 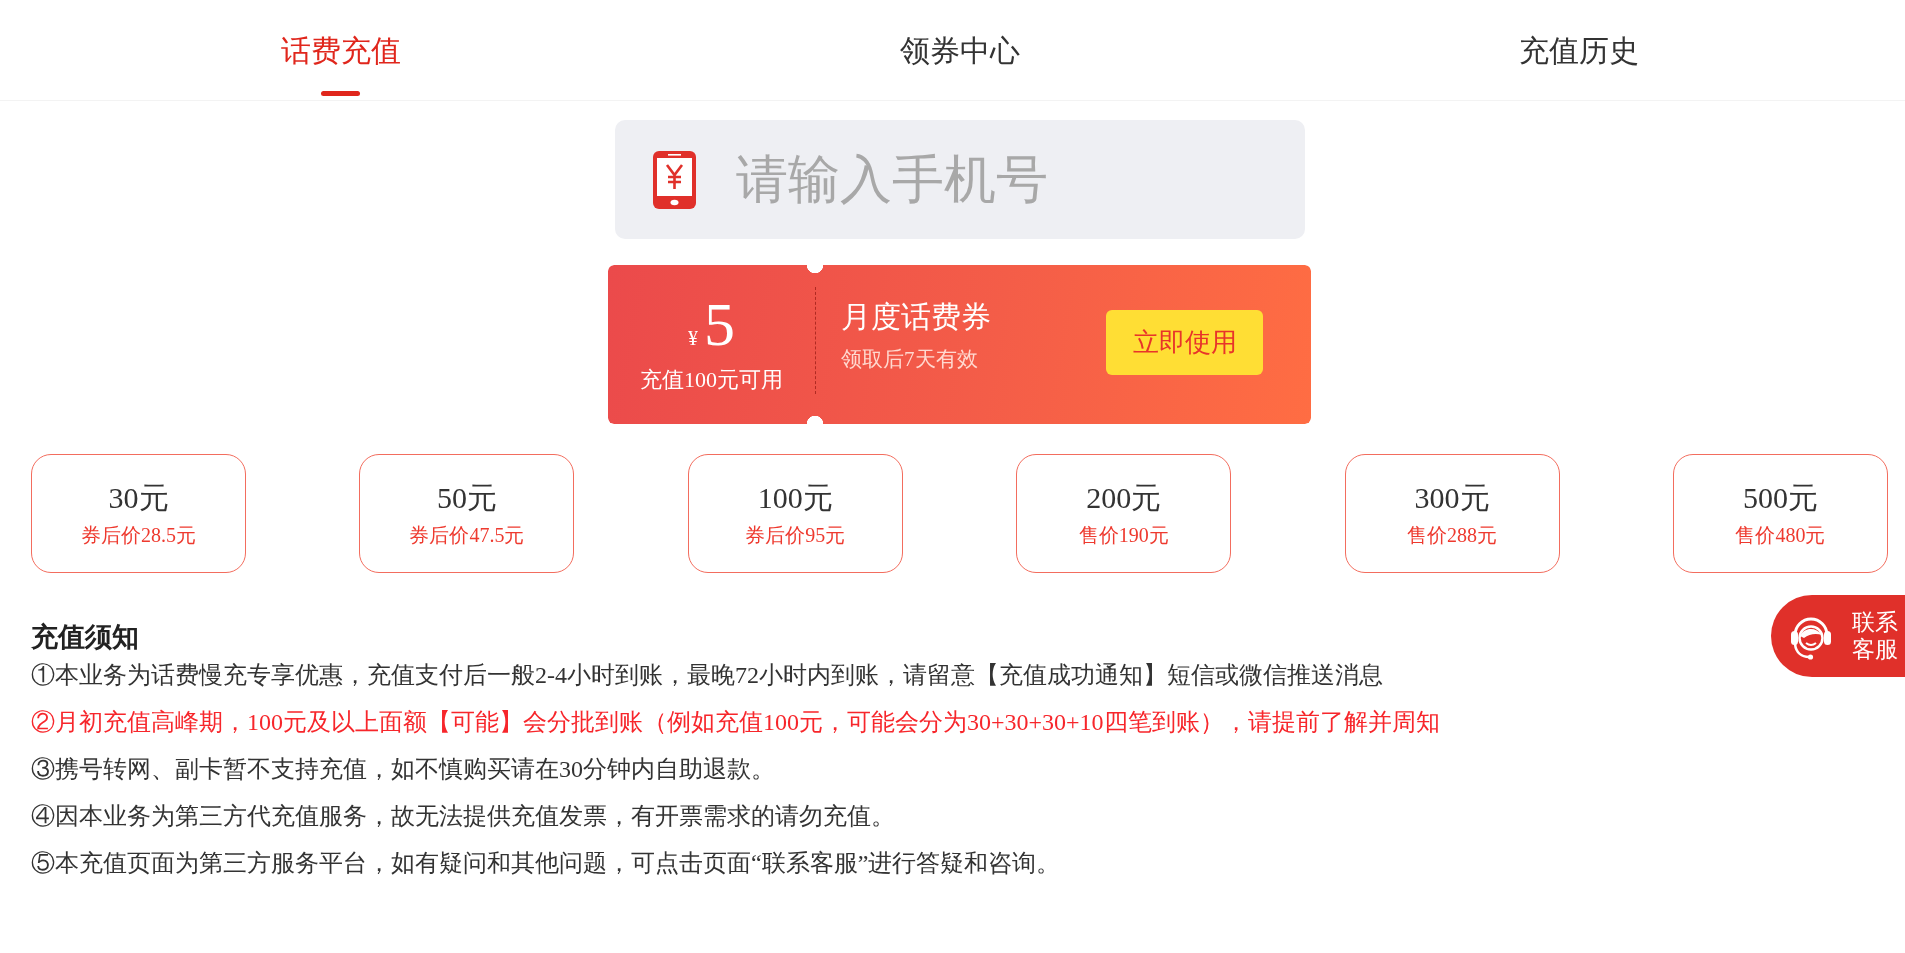 What do you see at coordinates (719, 324) in the screenshot?
I see `coupon-amount: 5` at bounding box center [719, 324].